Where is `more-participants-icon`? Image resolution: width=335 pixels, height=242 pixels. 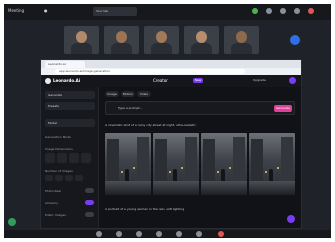
more-participants-icon is located at coordinates (295, 40).